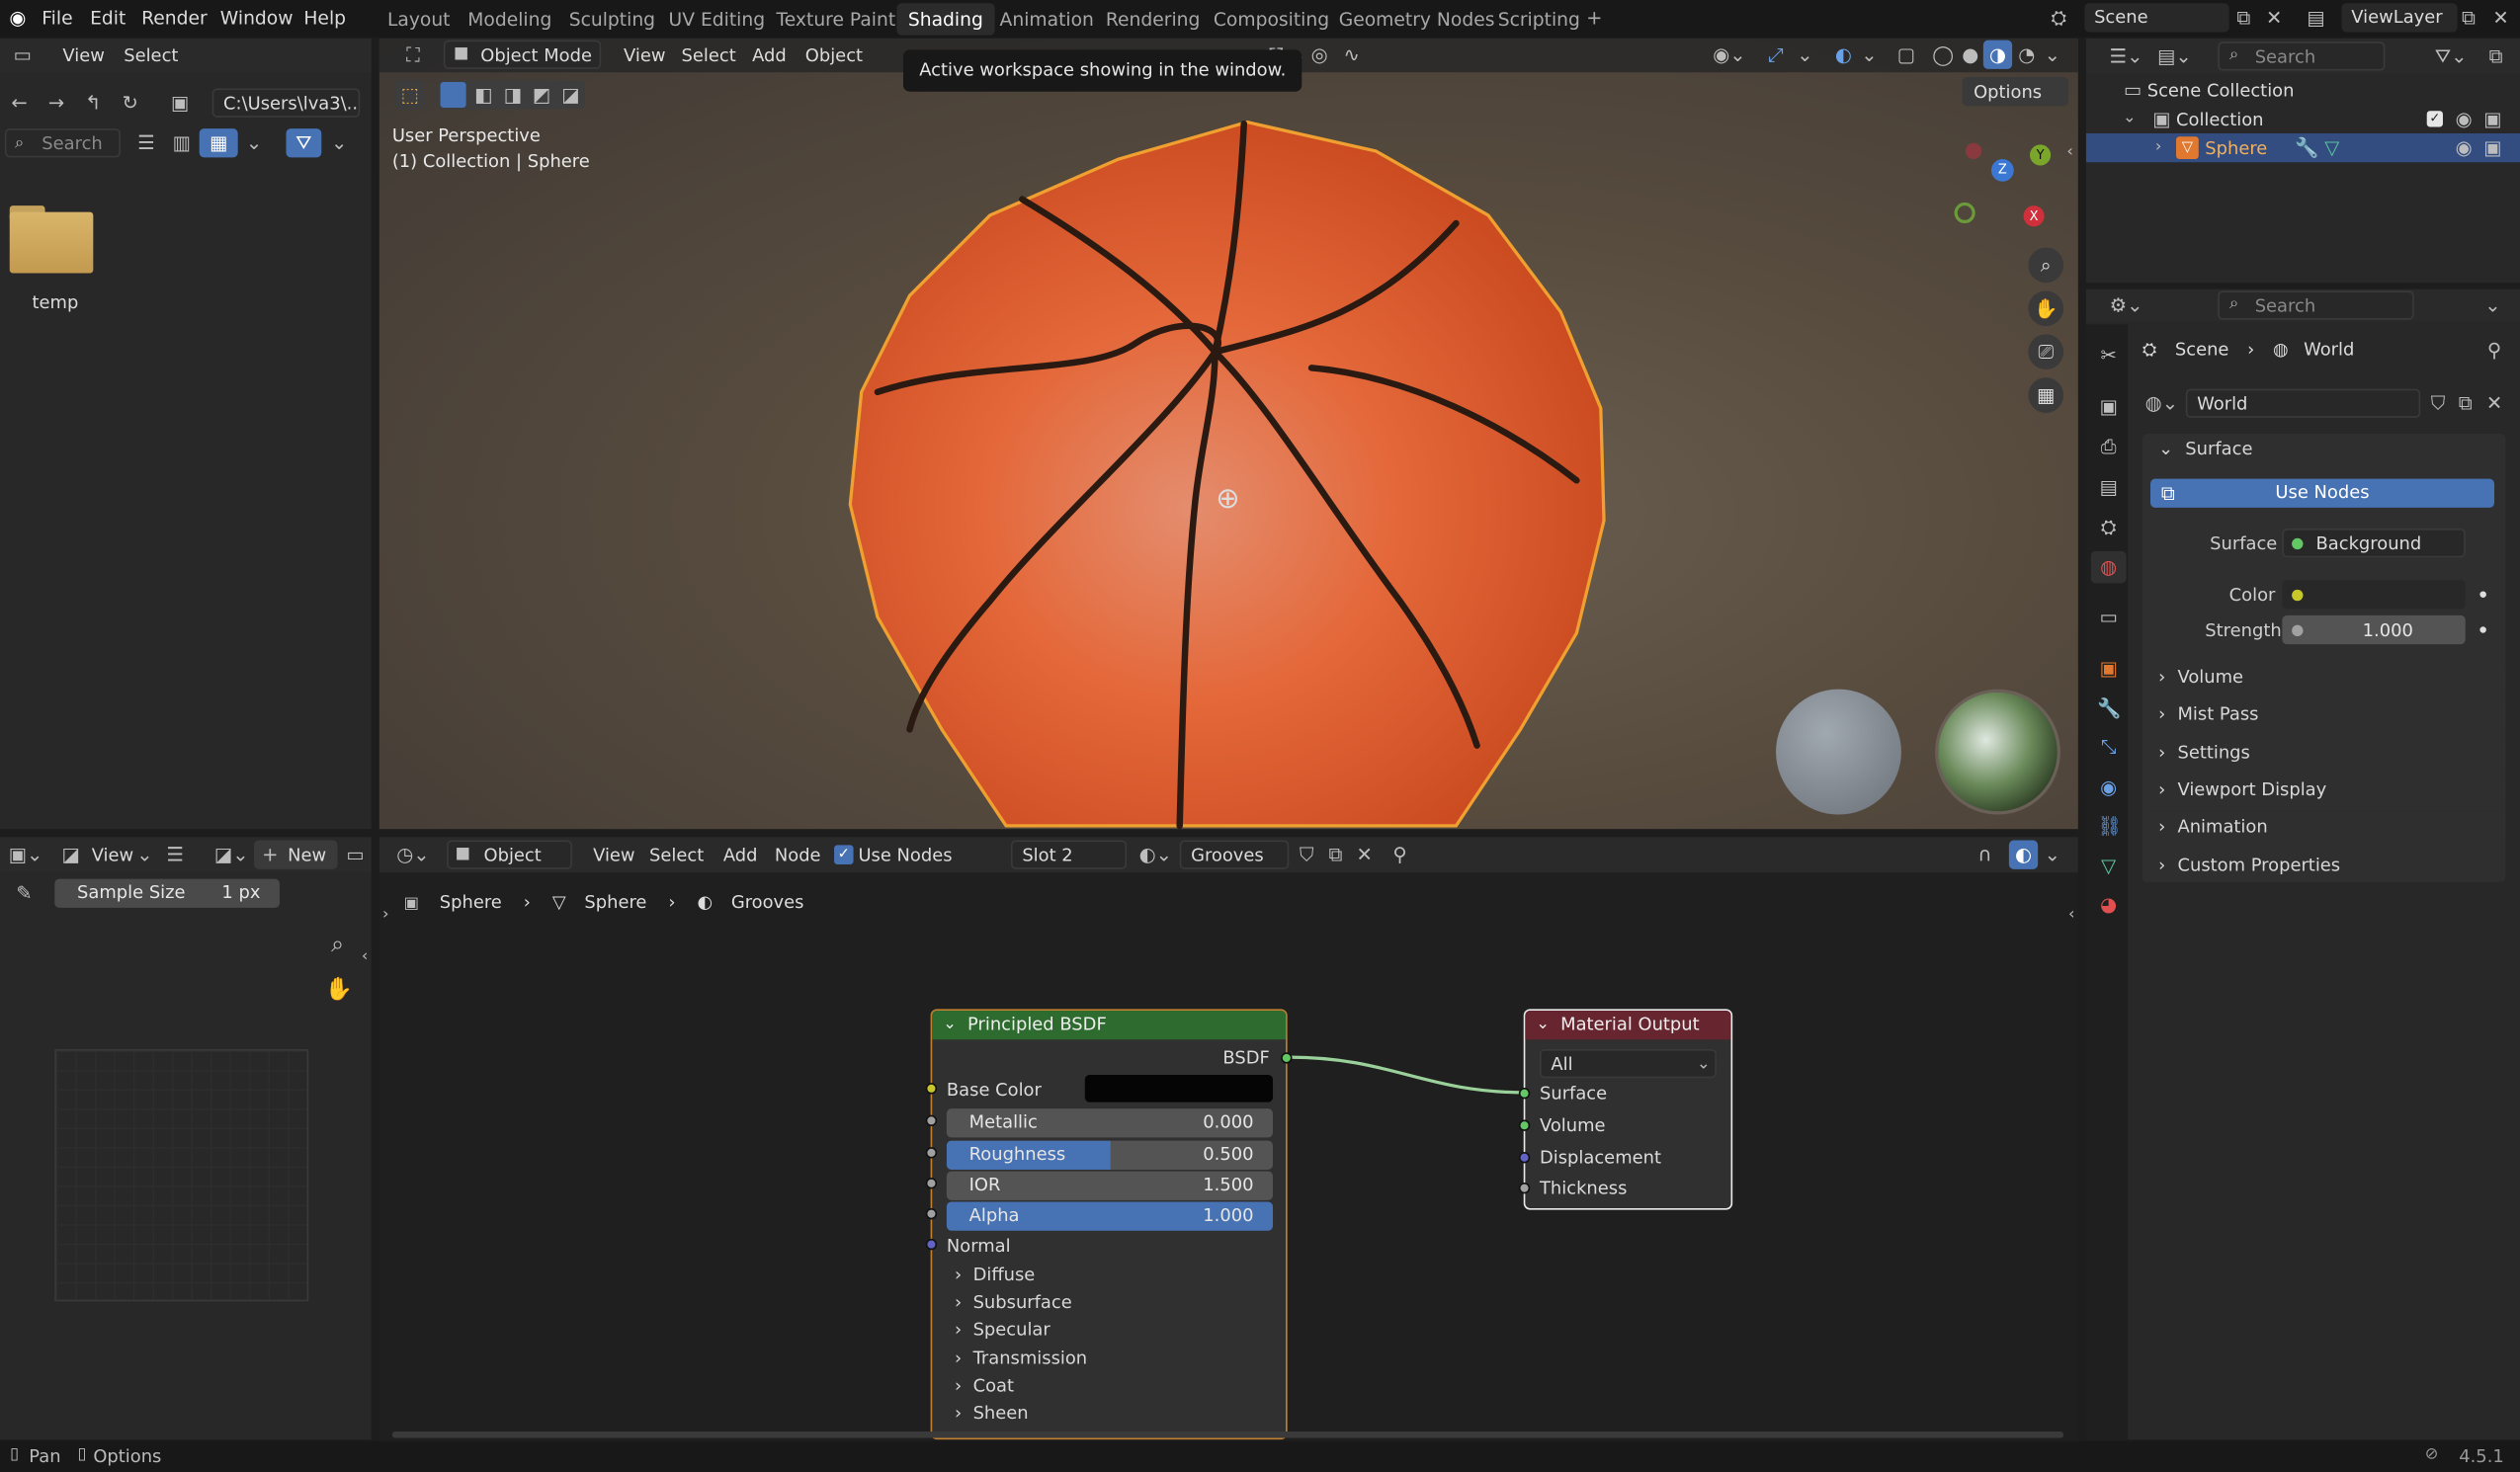  Describe the element at coordinates (510, 19) in the screenshot. I see `tab-modeling: Modeling` at that location.